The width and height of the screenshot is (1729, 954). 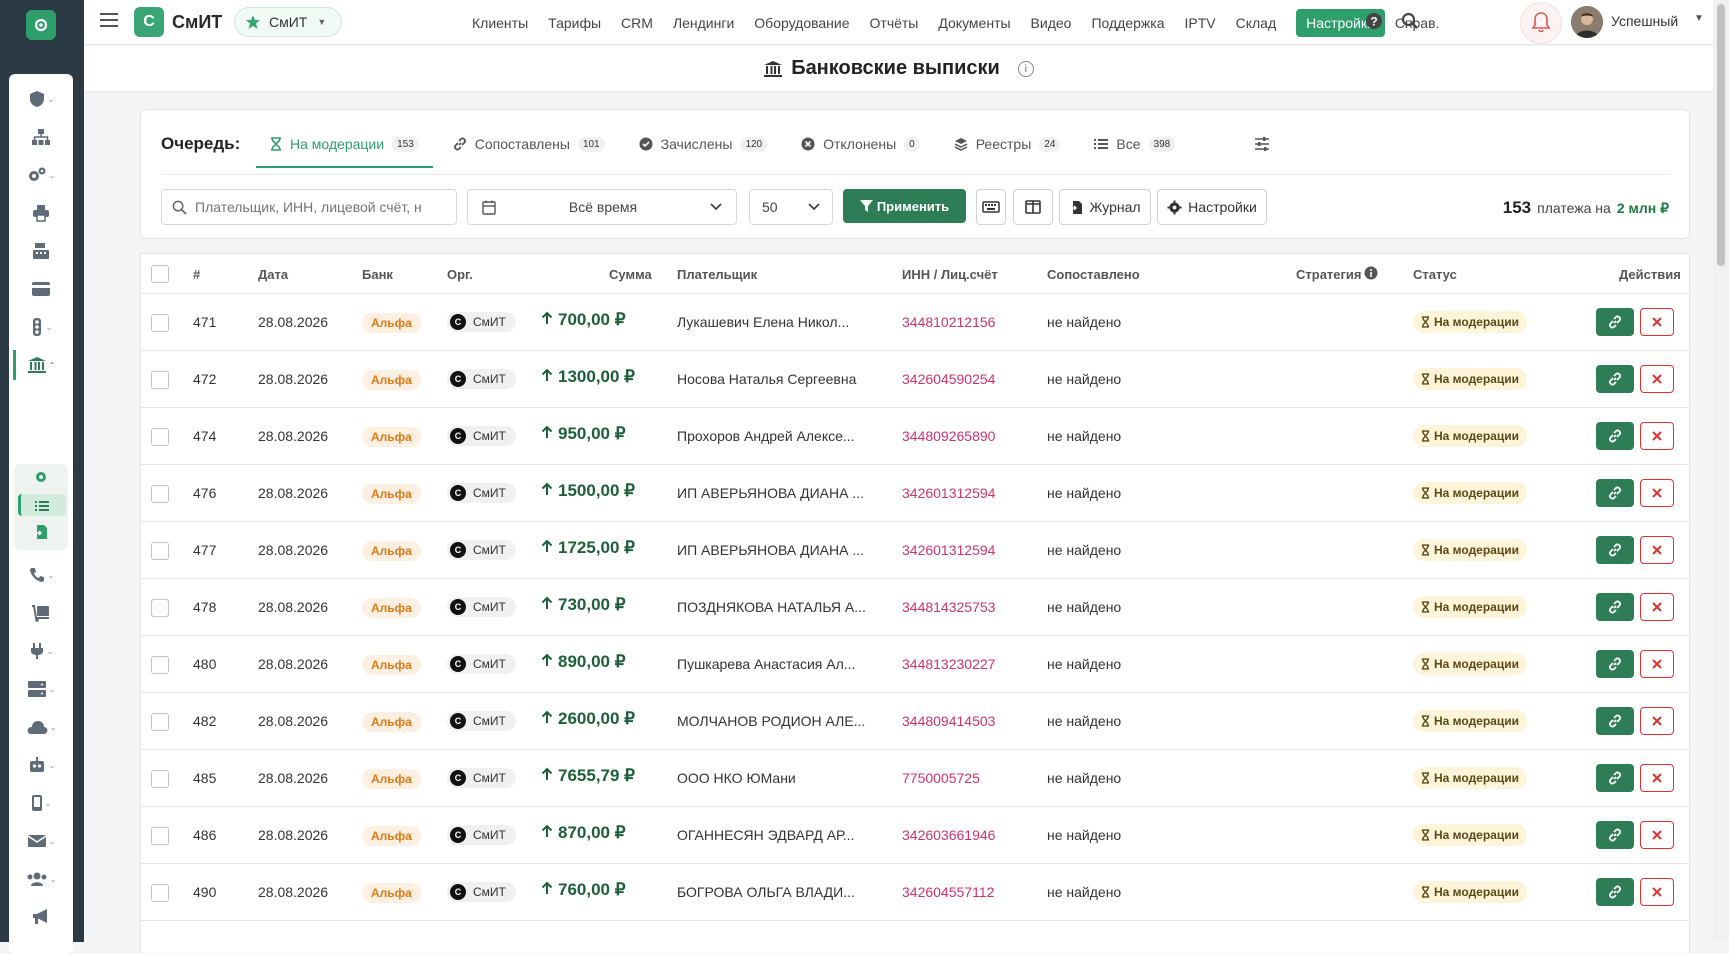 What do you see at coordinates (1587, 22) in the screenshot?
I see `avatar` at bounding box center [1587, 22].